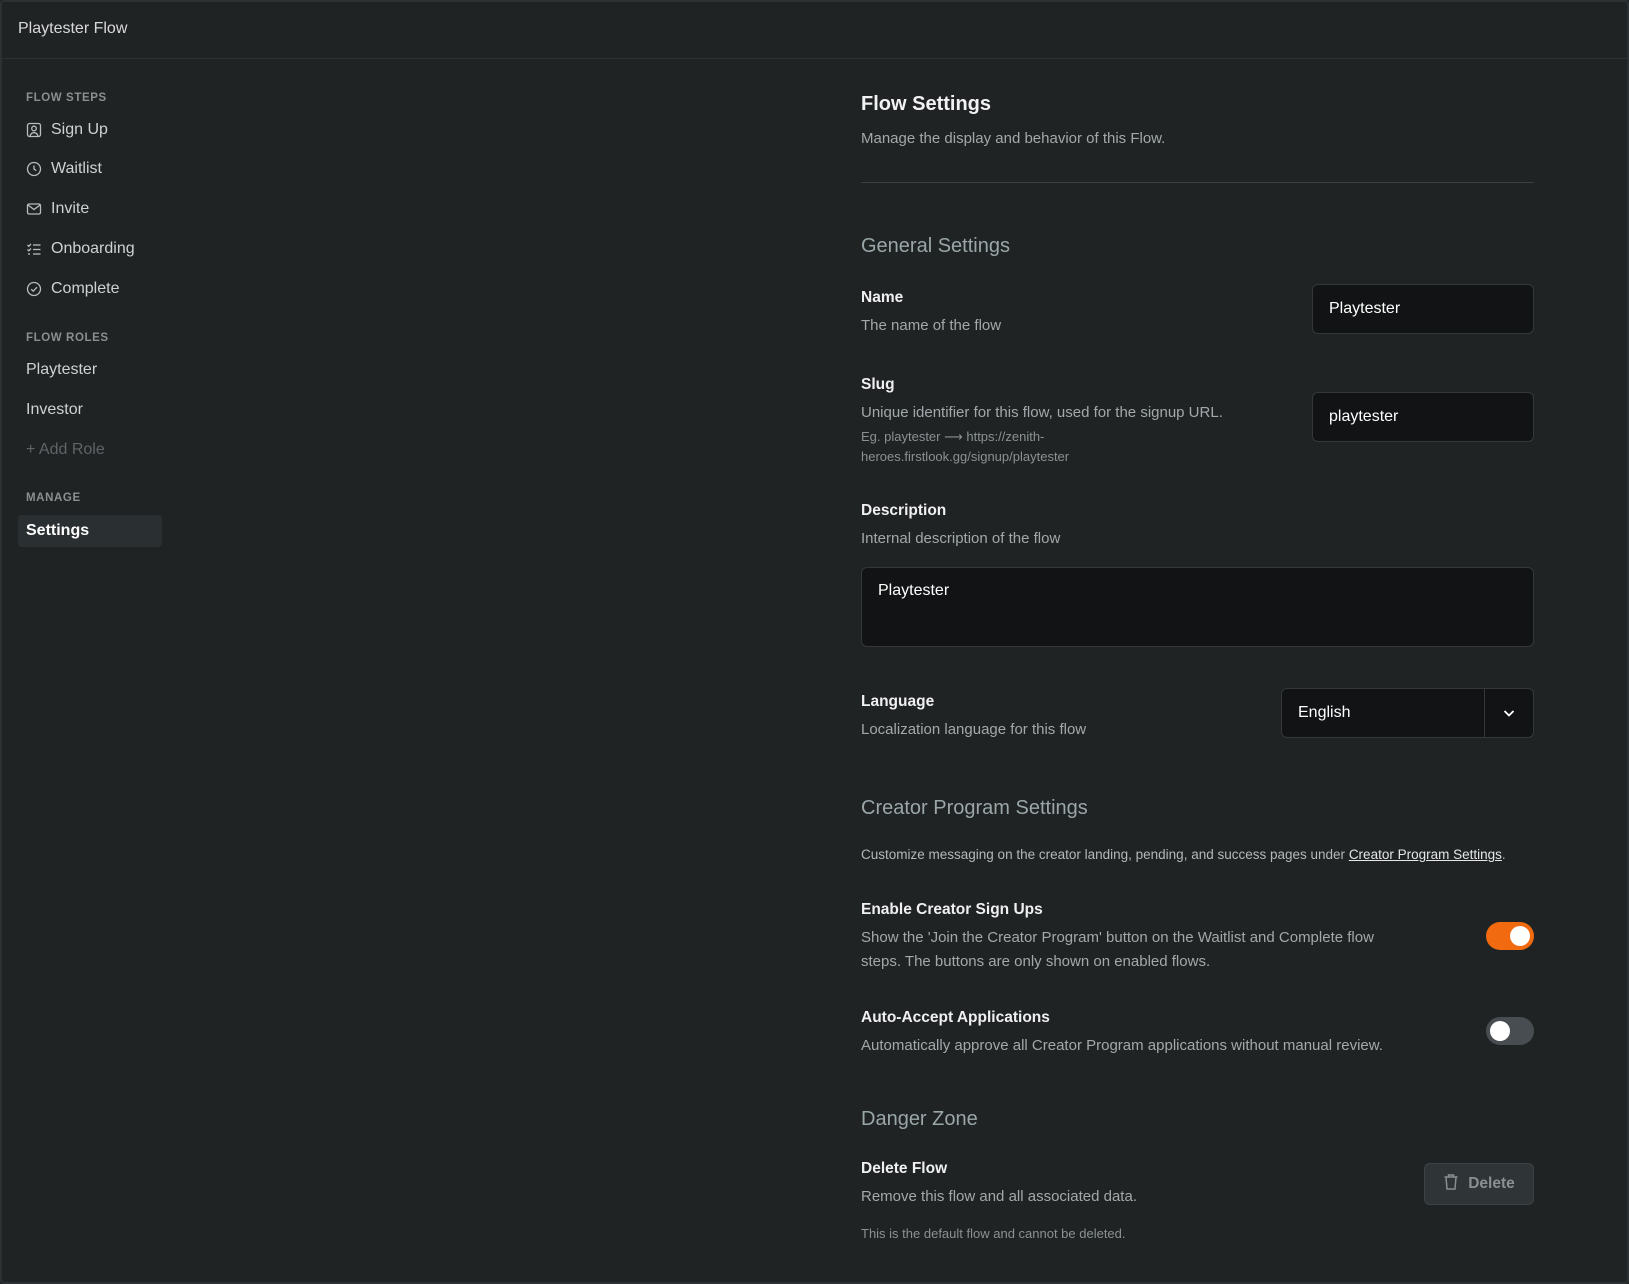  What do you see at coordinates (34, 249) in the screenshot?
I see `checklist-icon` at bounding box center [34, 249].